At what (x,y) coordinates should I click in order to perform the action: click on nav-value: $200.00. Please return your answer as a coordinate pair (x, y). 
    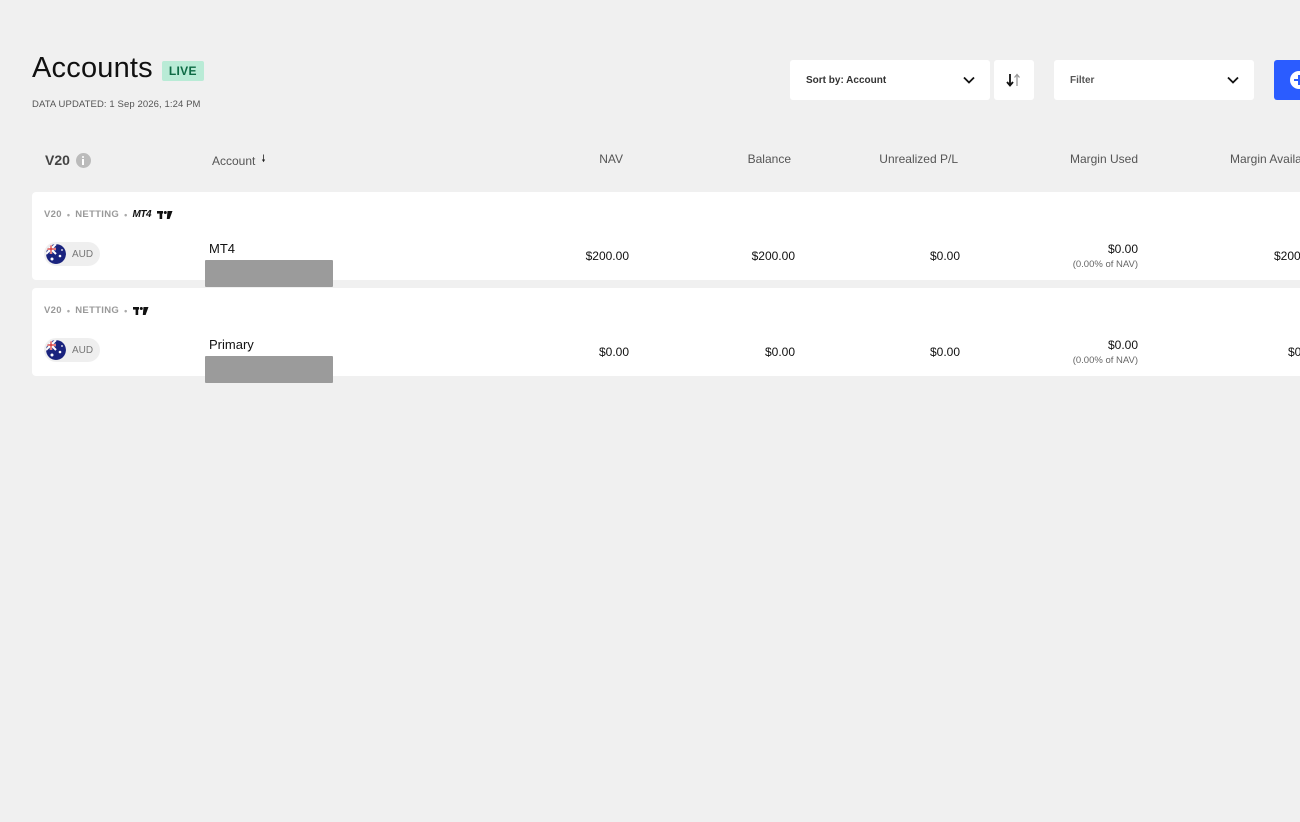
    Looking at the image, I should click on (607, 256).